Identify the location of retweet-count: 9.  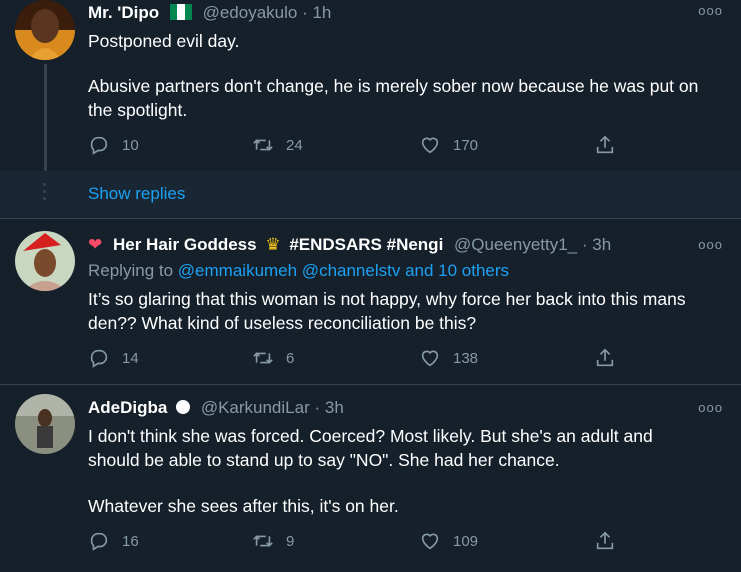
(290, 541).